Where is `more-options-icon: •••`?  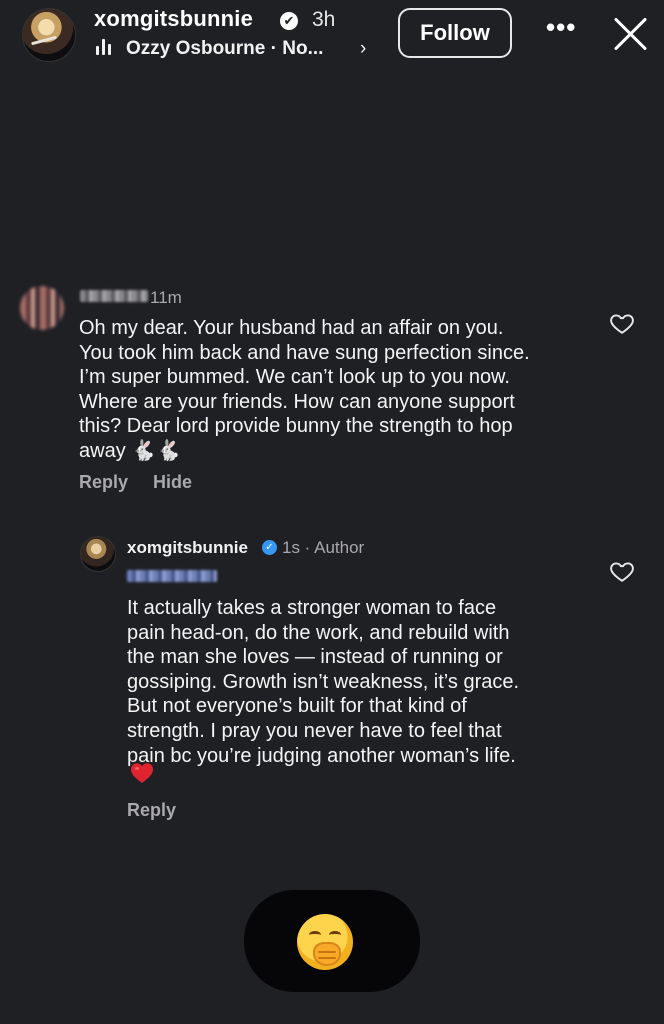 more-options-icon: ••• is located at coordinates (561, 27).